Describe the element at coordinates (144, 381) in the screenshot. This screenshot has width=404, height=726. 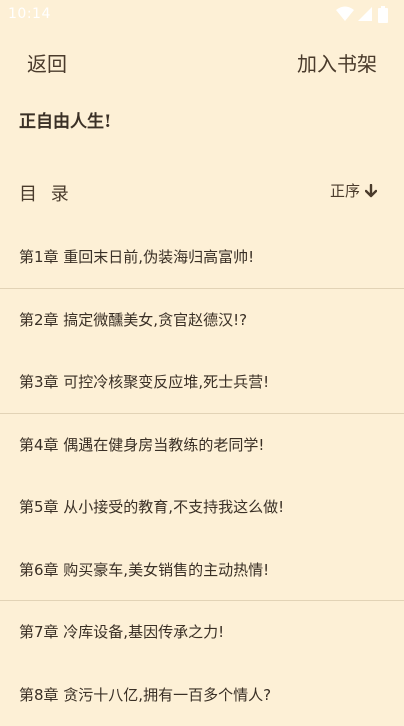
I see `chapter-title: 第3章 可控冷核聚变反应堆,死士兵营!` at that location.